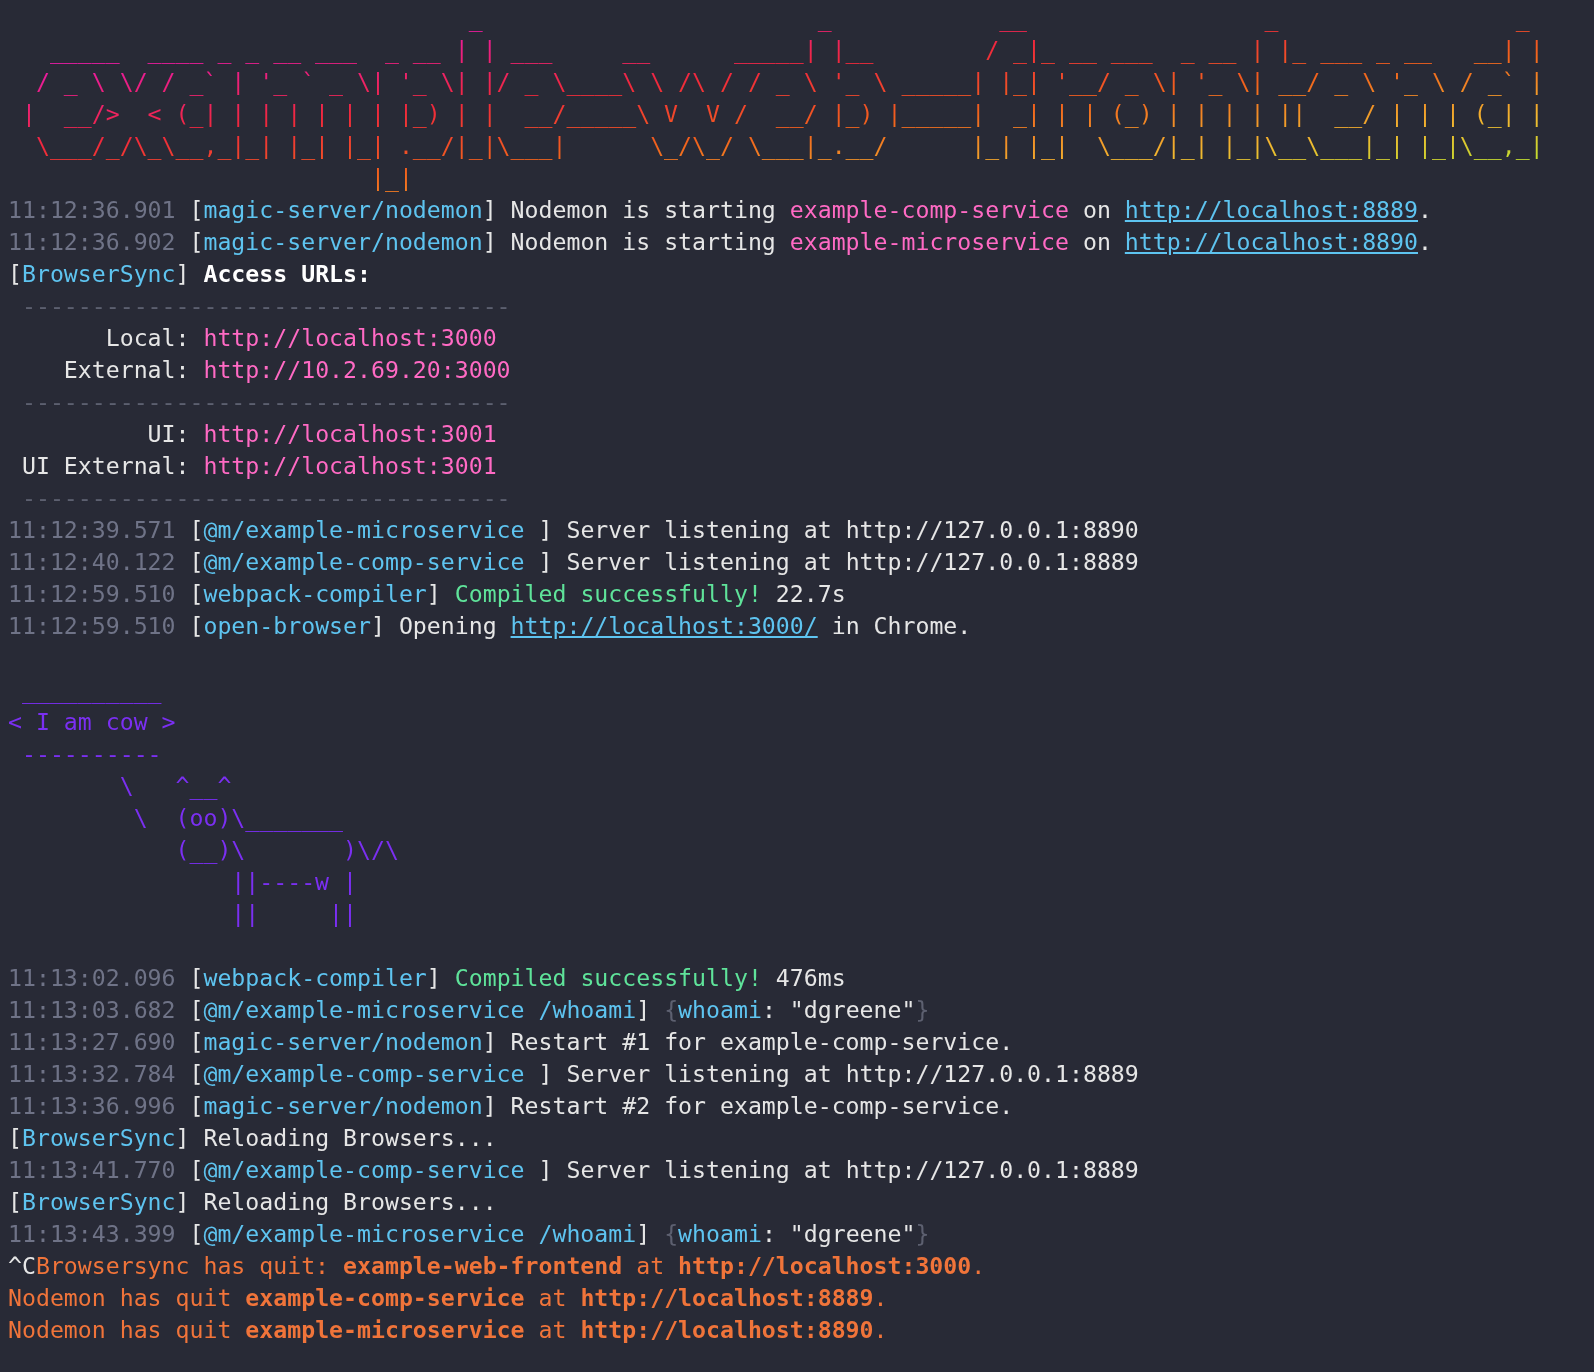 Image resolution: width=1594 pixels, height=1372 pixels. Describe the element at coordinates (322, 434) in the screenshot. I see `log-line: UI: http://localhost:3001` at that location.